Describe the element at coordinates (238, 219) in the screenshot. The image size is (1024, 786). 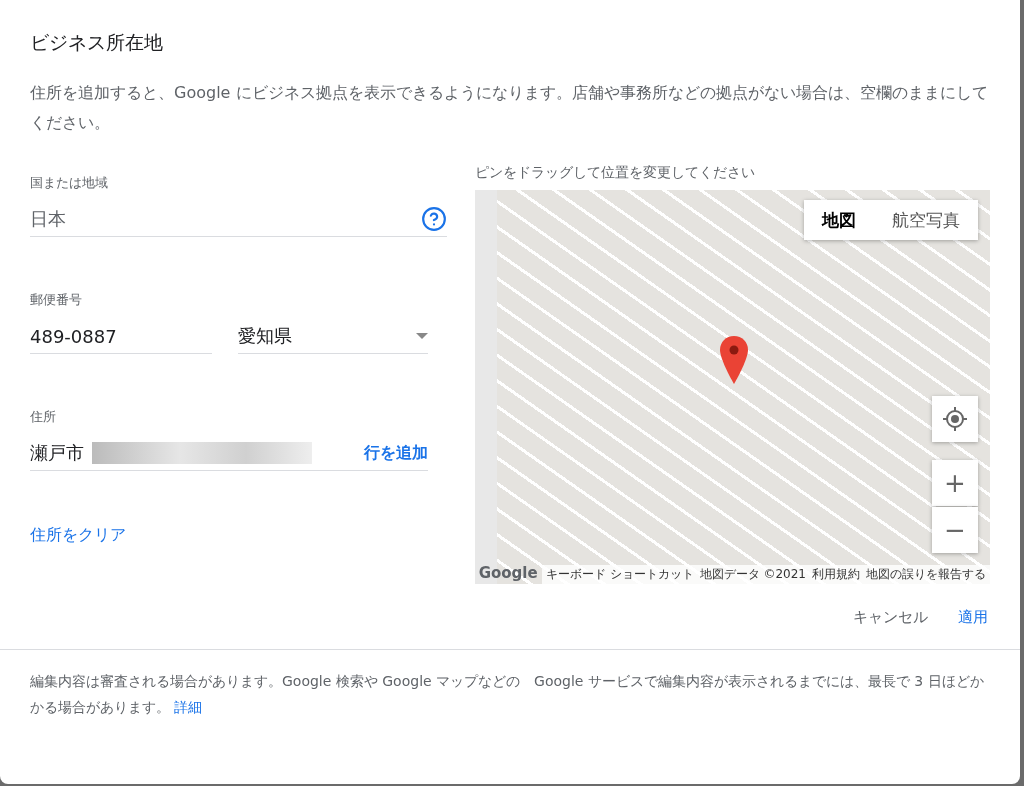
I see `country-field: 日本` at that location.